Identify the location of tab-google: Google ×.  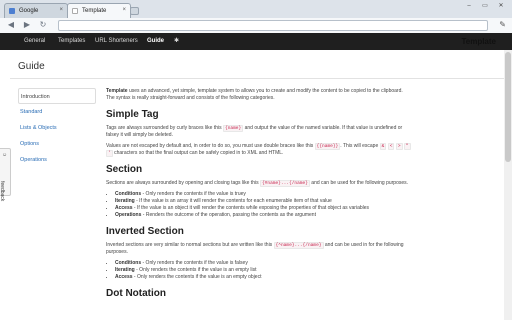
(36, 10).